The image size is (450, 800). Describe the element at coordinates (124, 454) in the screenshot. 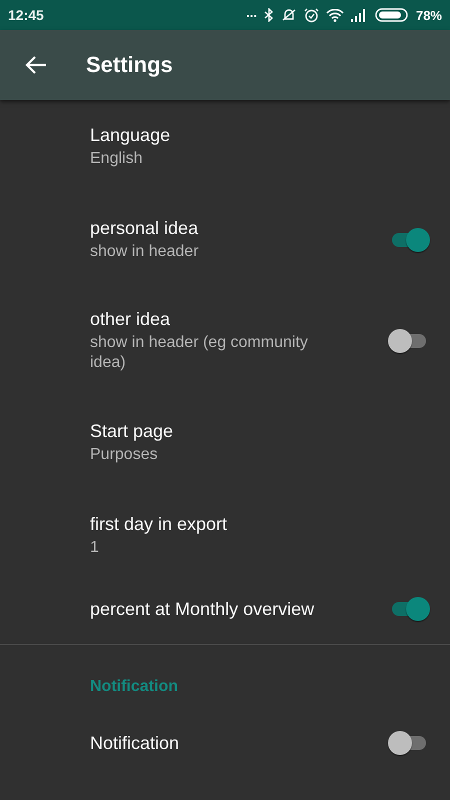

I see `setting-summary: Purposes` at that location.